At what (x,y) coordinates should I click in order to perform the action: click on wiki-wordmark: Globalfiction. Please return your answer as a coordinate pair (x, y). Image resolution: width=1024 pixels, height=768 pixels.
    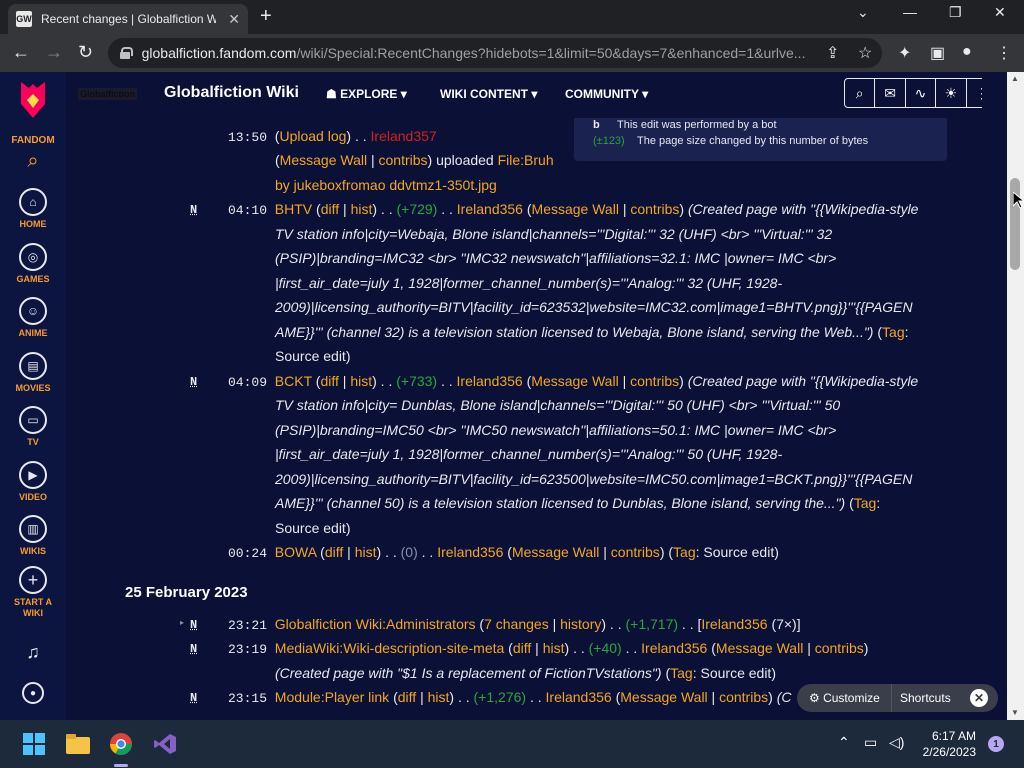
    Looking at the image, I should click on (107, 94).